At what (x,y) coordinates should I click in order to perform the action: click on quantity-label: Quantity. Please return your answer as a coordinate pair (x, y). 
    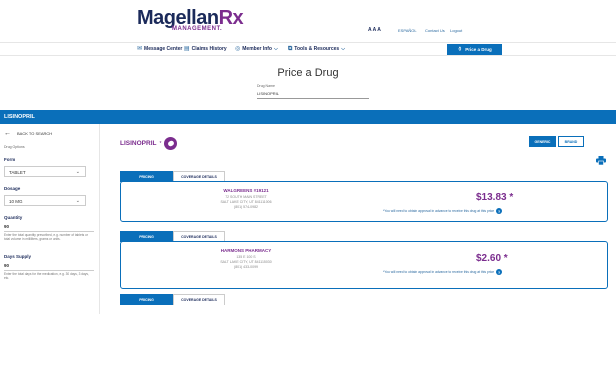
    Looking at the image, I should click on (13, 217).